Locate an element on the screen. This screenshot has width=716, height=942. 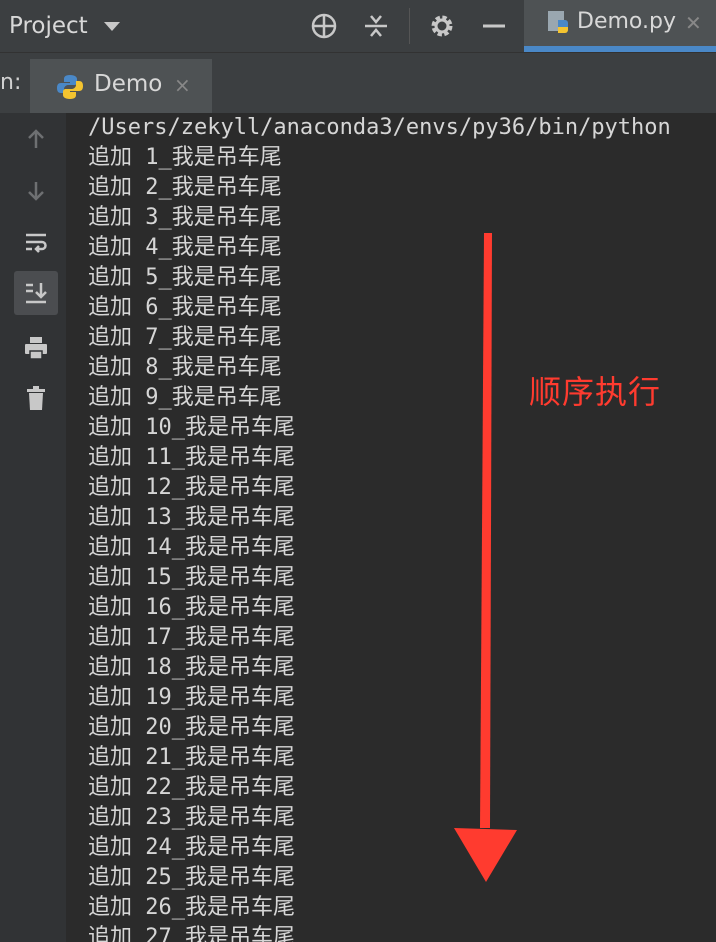
editor-tab-demo-py: Demo.py ✕ is located at coordinates (620, 26).